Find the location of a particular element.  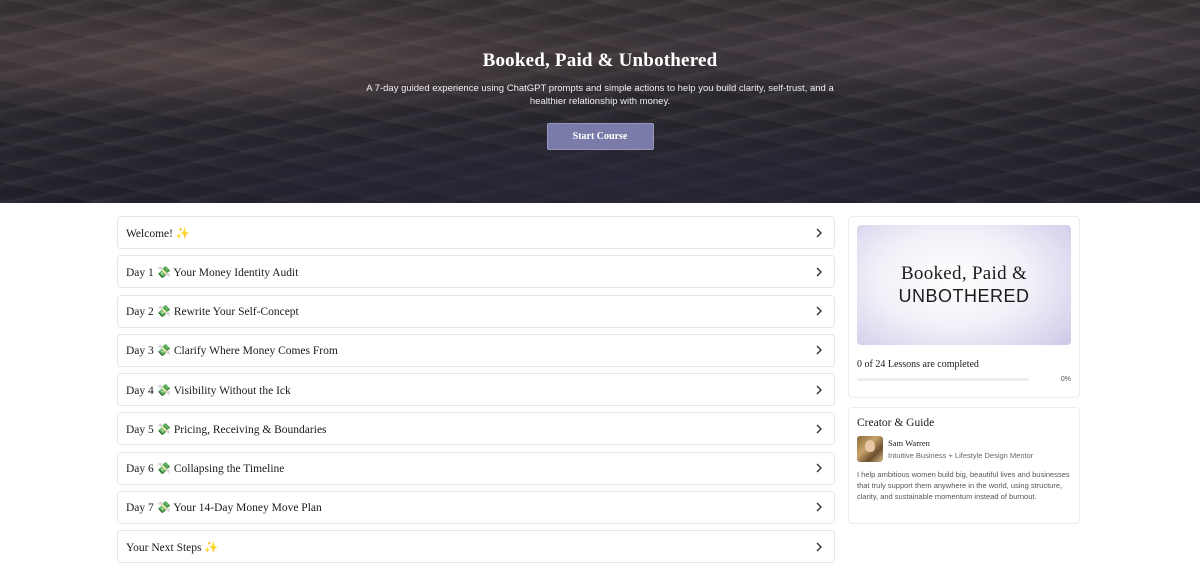

thumbnail-title-line2: UNBOTHERED is located at coordinates (964, 296).